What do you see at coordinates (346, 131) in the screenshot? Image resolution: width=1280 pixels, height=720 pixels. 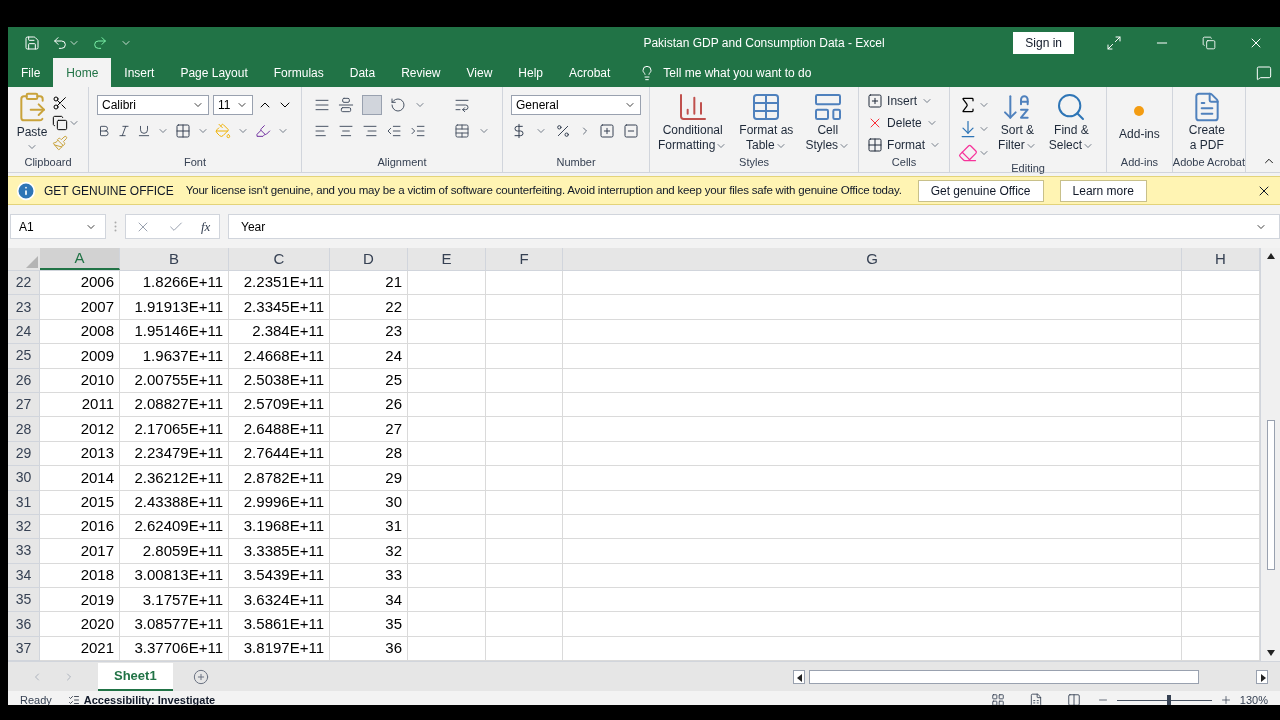 I see `align-center-icon` at bounding box center [346, 131].